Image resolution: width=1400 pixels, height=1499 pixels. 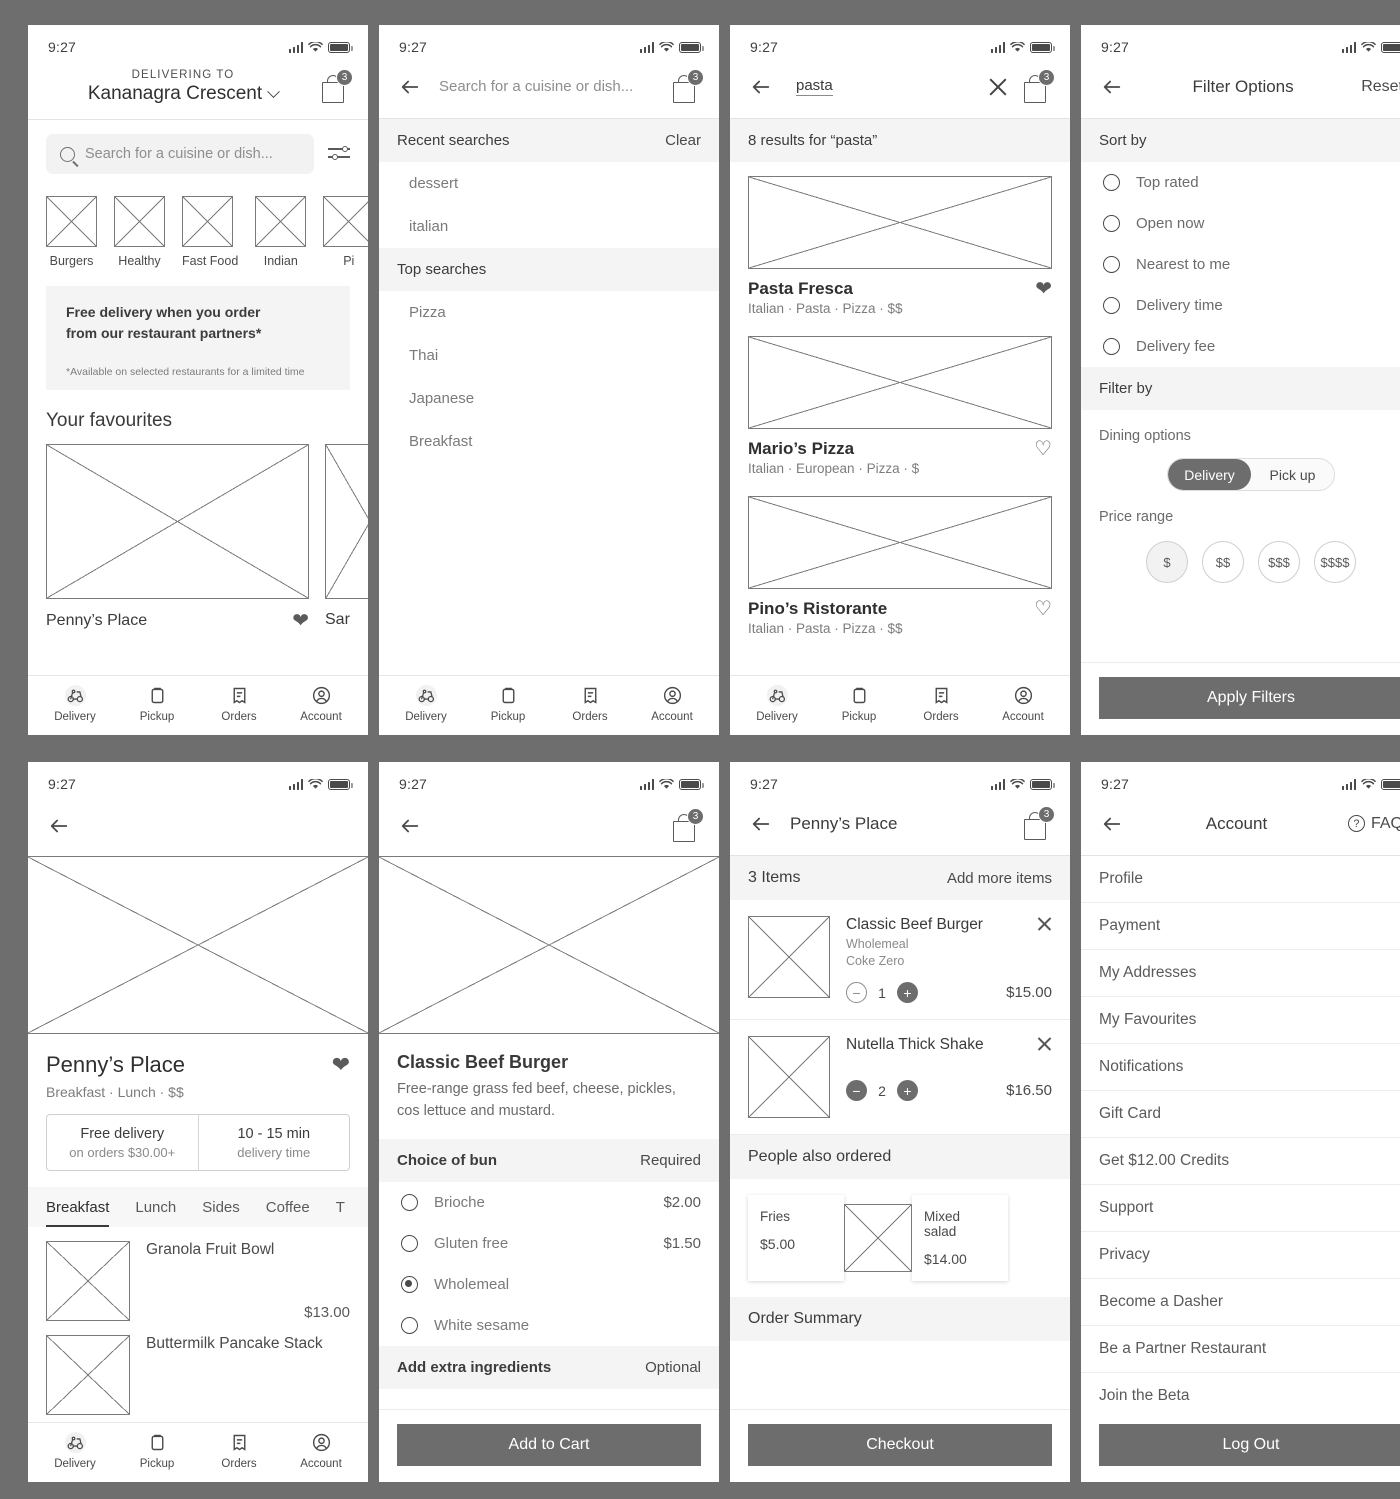 What do you see at coordinates (549, 1243) in the screenshot?
I see `bun-option-gluten-free: Gluten free $1.50` at bounding box center [549, 1243].